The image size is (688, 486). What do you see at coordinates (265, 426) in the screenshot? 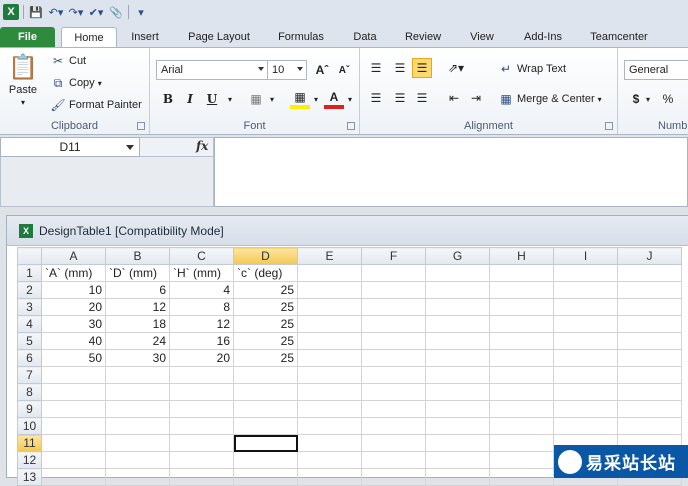
I see `cell-D10` at bounding box center [265, 426].